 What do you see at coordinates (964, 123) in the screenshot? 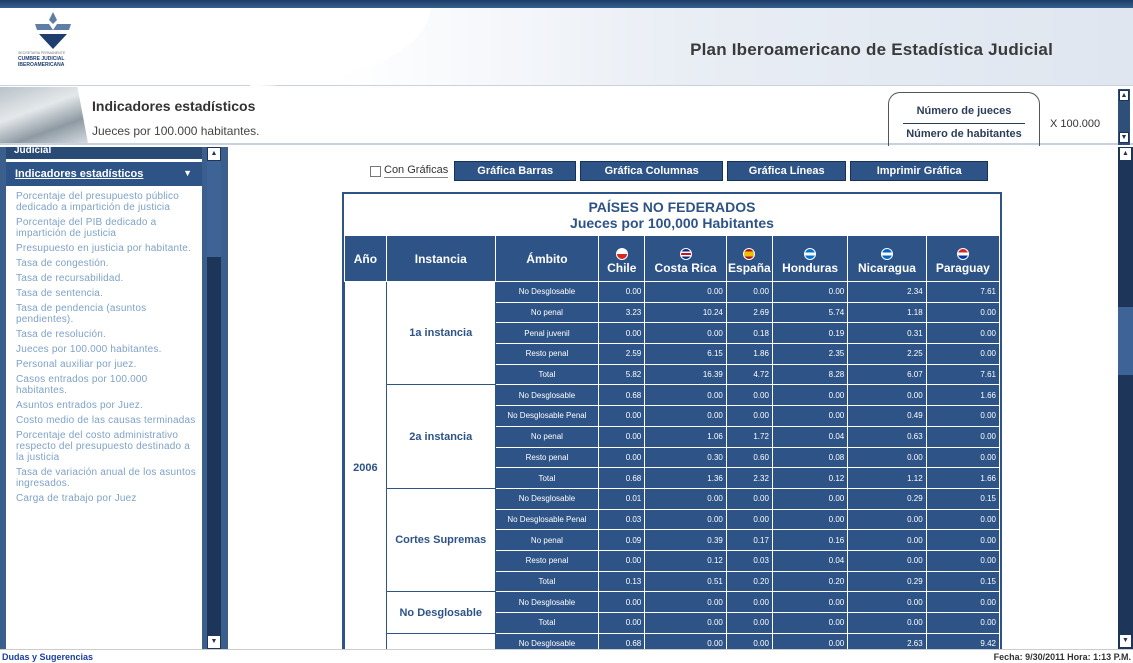
I see `formula-divider` at bounding box center [964, 123].